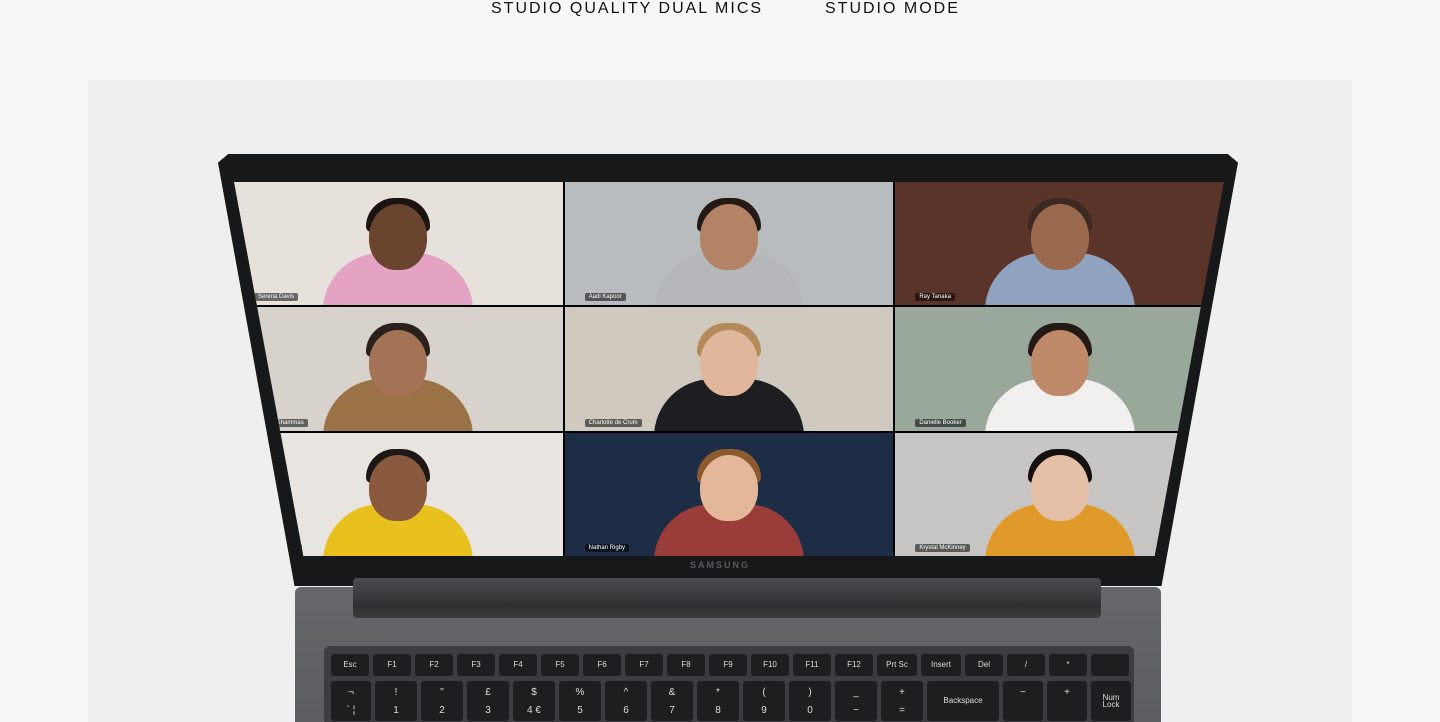 The image size is (1440, 722). What do you see at coordinates (488, 701) in the screenshot?
I see `key-main: £3` at bounding box center [488, 701].